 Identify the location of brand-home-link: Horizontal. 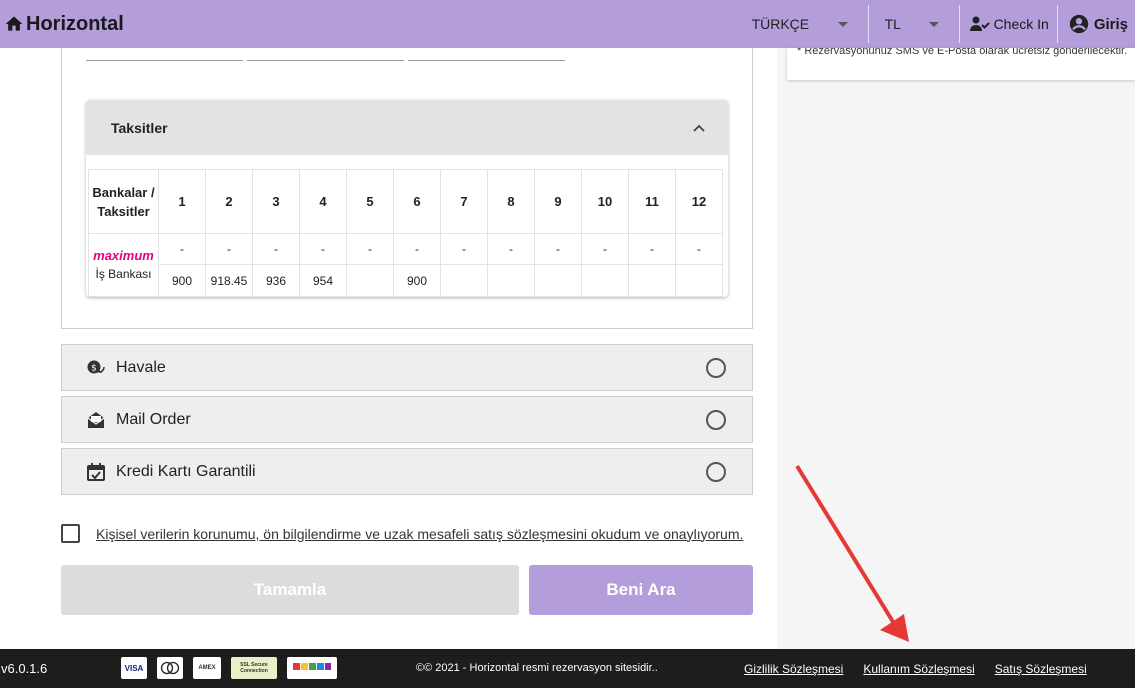
(64, 24).